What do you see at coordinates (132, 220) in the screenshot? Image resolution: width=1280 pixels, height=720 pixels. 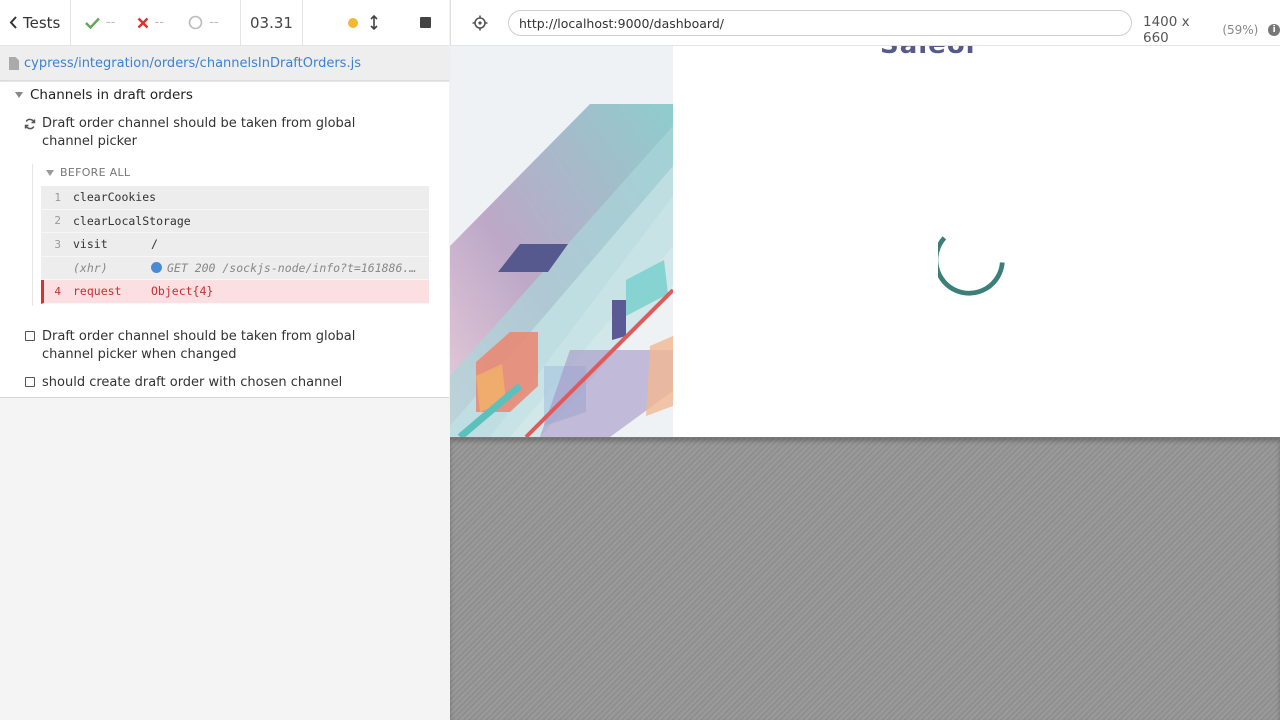 I see `command-name: clearLocalStorage` at bounding box center [132, 220].